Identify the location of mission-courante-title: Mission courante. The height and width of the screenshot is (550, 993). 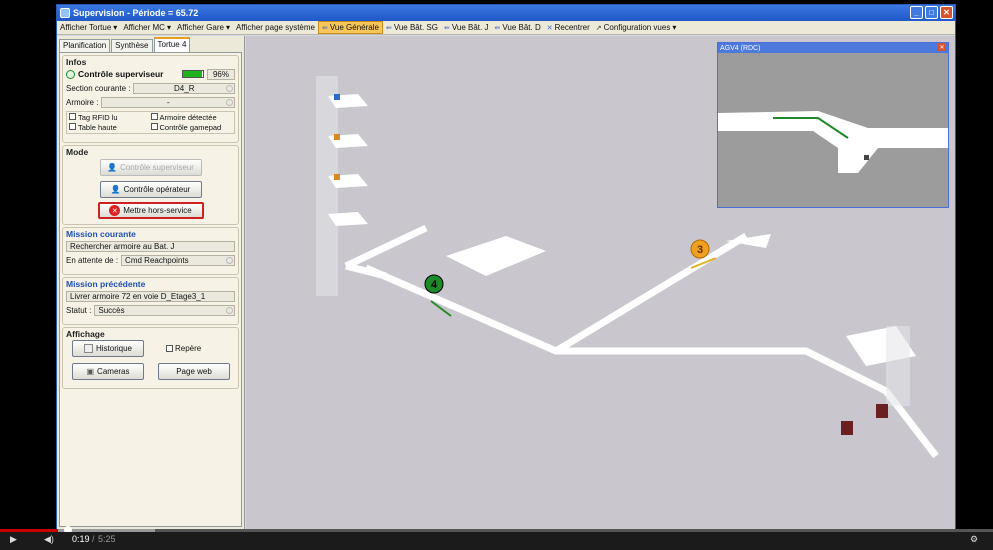
(101, 234).